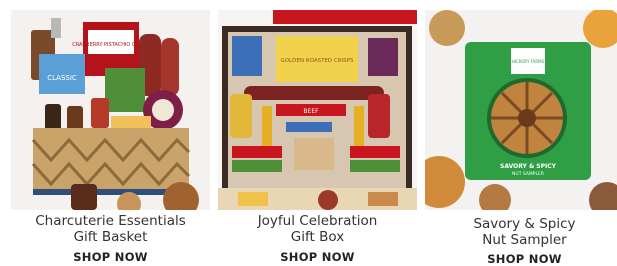 The height and width of the screenshot is (266, 617). What do you see at coordinates (521, 240) in the screenshot?
I see `product-title-line2: Nut Sampler` at bounding box center [521, 240].